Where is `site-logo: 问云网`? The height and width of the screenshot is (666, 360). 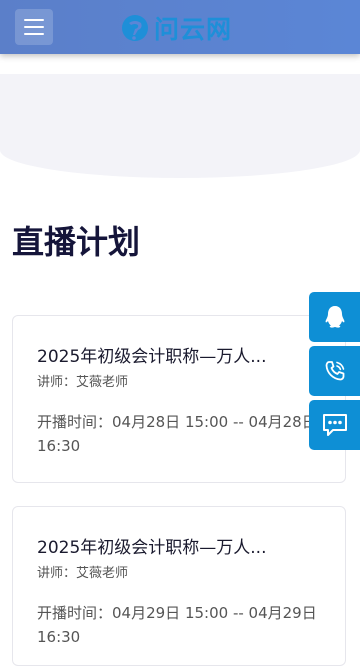
site-logo: 问云网 is located at coordinates (176, 28).